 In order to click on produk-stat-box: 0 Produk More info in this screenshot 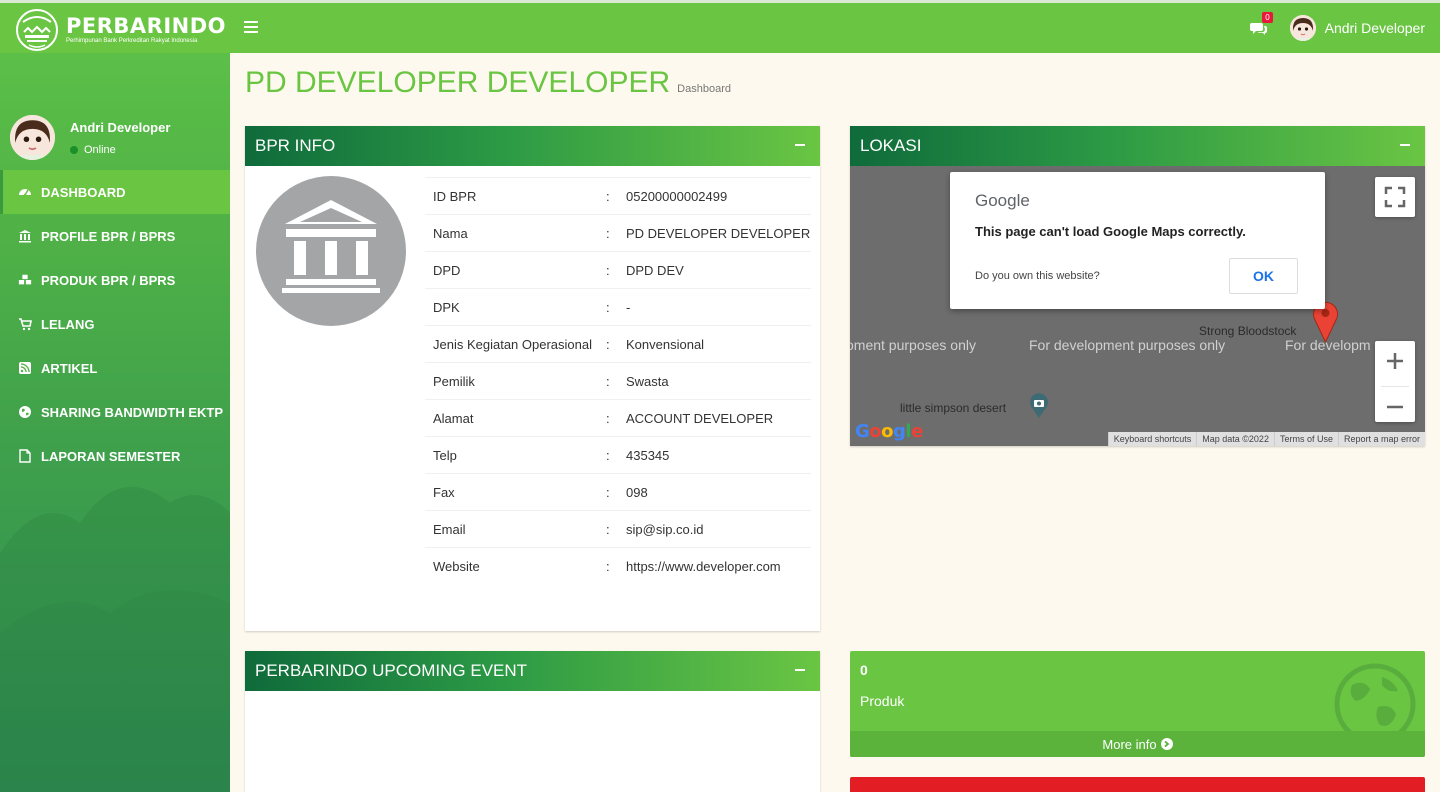, I will do `click(1137, 704)`.